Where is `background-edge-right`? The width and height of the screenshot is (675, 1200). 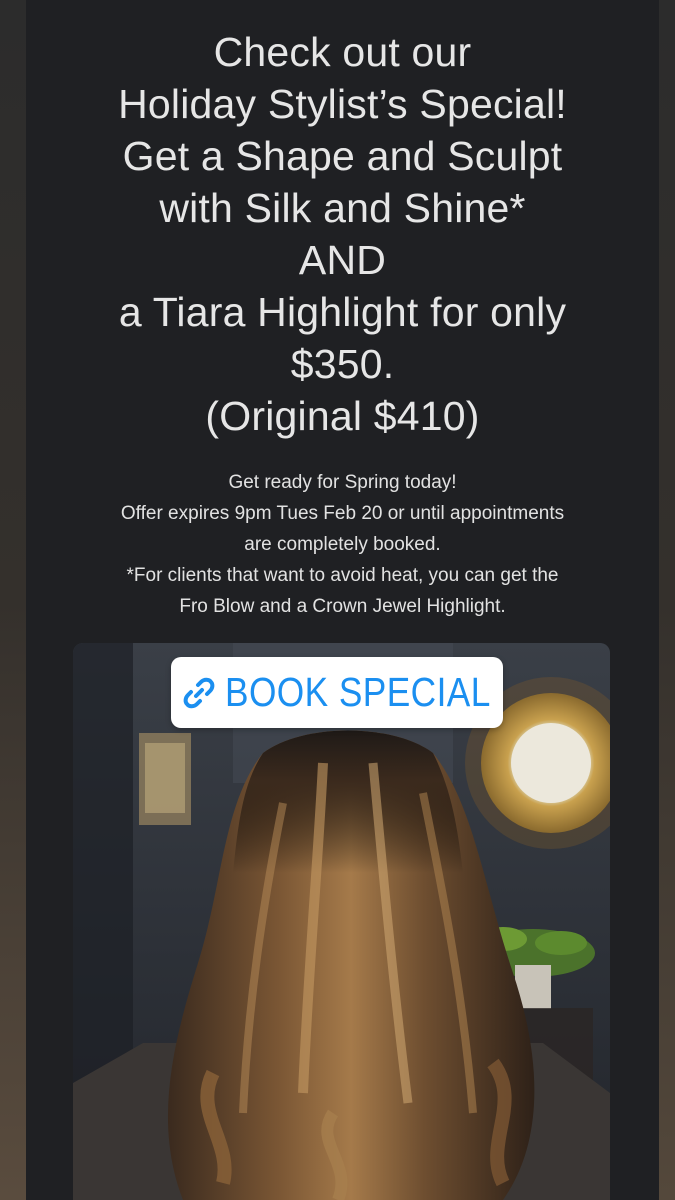
background-edge-right is located at coordinates (667, 600).